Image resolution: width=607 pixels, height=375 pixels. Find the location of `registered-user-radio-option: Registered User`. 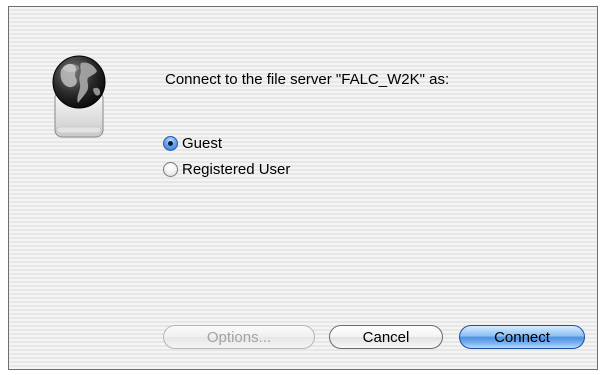

registered-user-radio-option: Registered User is located at coordinates (226, 169).